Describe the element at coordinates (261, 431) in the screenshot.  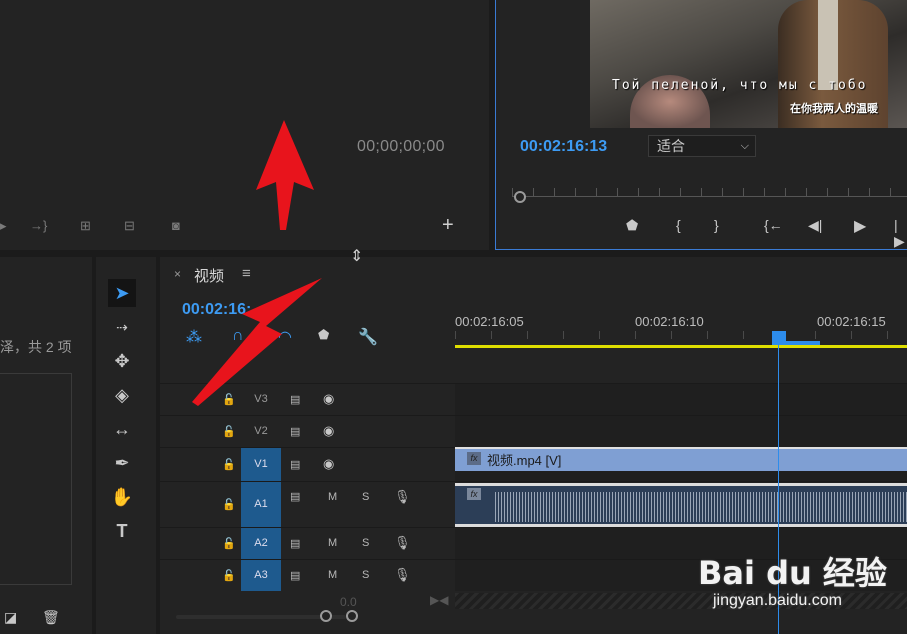
I see `track-name: V2` at that location.